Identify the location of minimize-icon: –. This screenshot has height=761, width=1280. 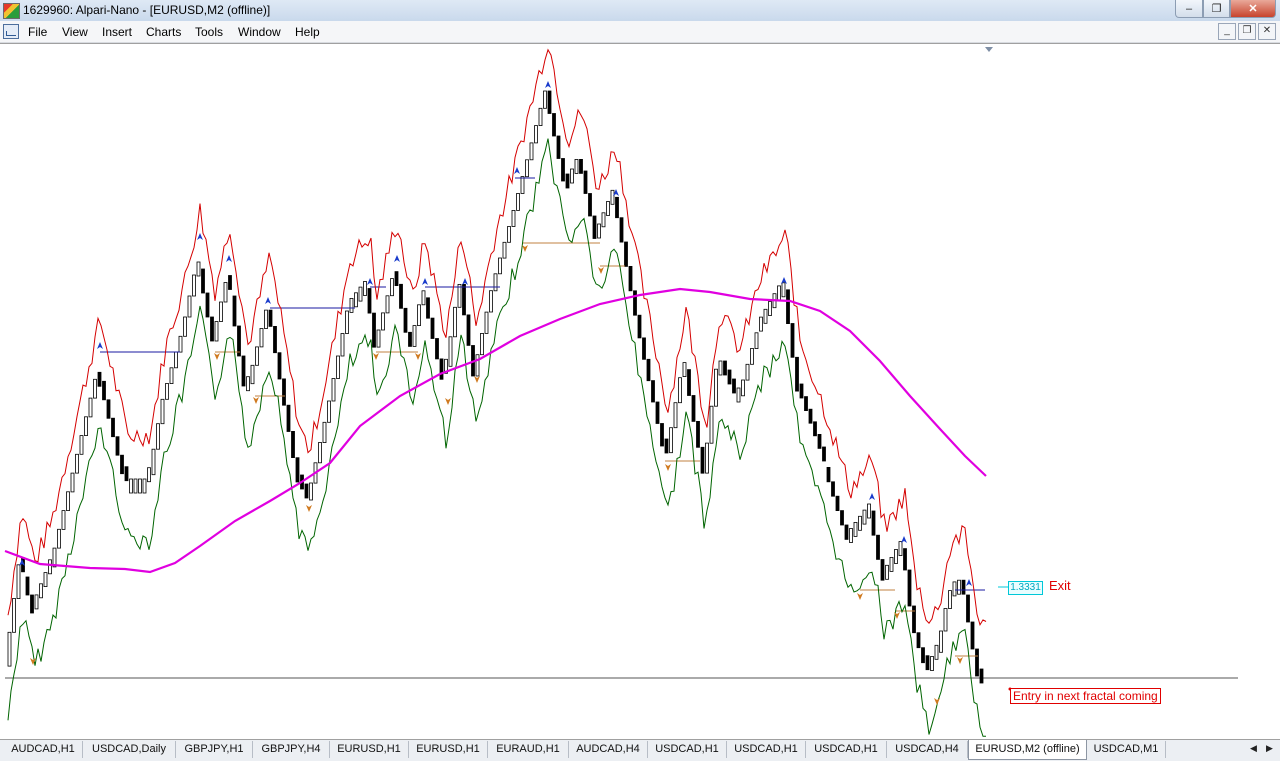
(1189, 8).